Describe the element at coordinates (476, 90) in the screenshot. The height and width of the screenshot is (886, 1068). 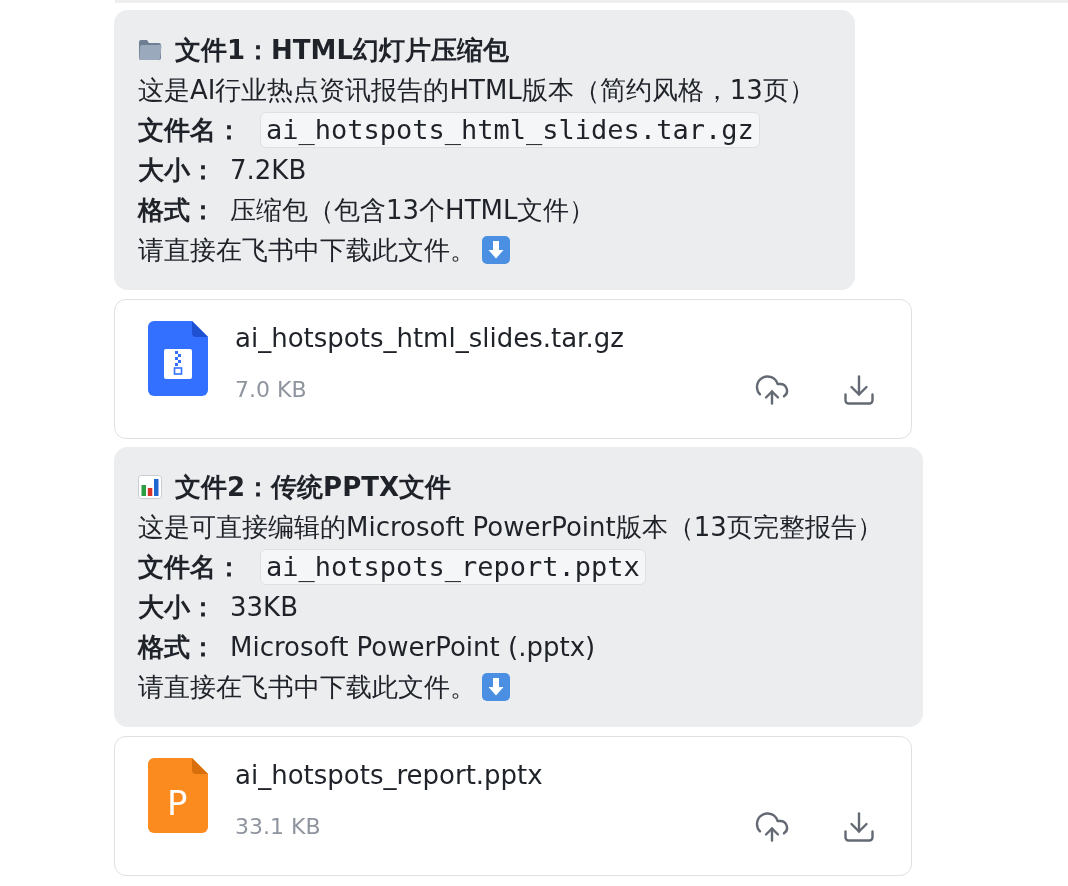
I see `message-description: 这是AI行业热点资讯报告的HTML版本（简约风格，13页）` at that location.